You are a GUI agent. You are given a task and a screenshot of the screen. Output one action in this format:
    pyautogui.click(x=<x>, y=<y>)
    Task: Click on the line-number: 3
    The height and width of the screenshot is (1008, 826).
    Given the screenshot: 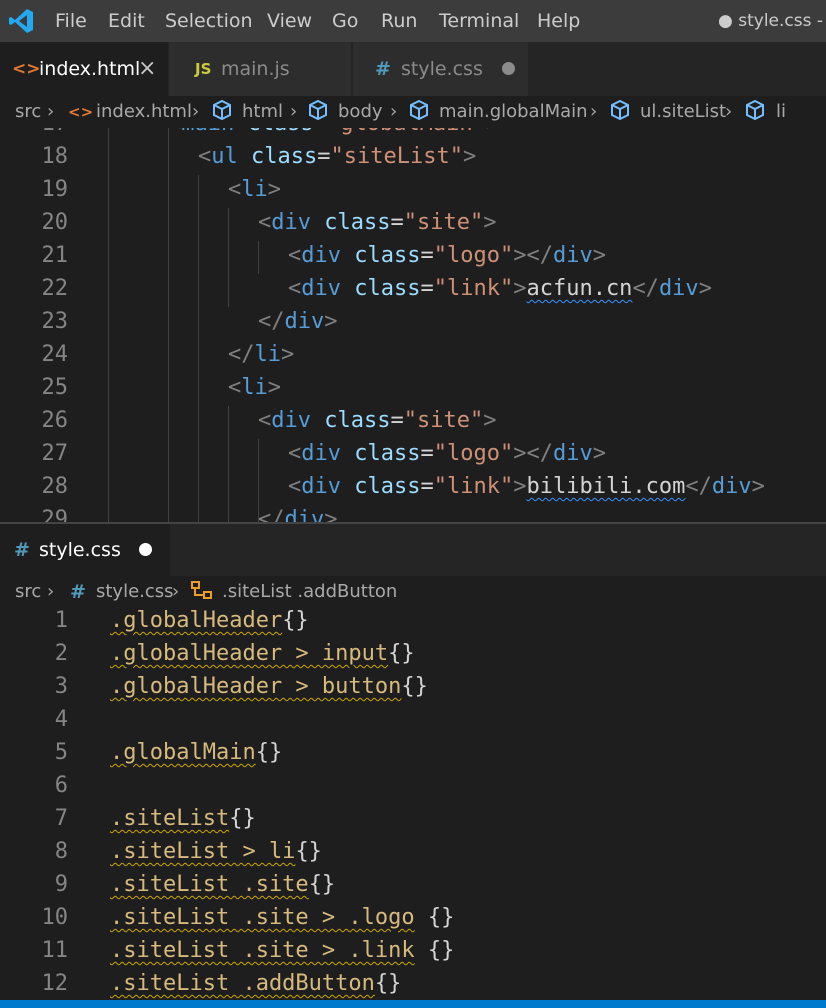 What is the action you would take?
    pyautogui.click(x=61, y=686)
    